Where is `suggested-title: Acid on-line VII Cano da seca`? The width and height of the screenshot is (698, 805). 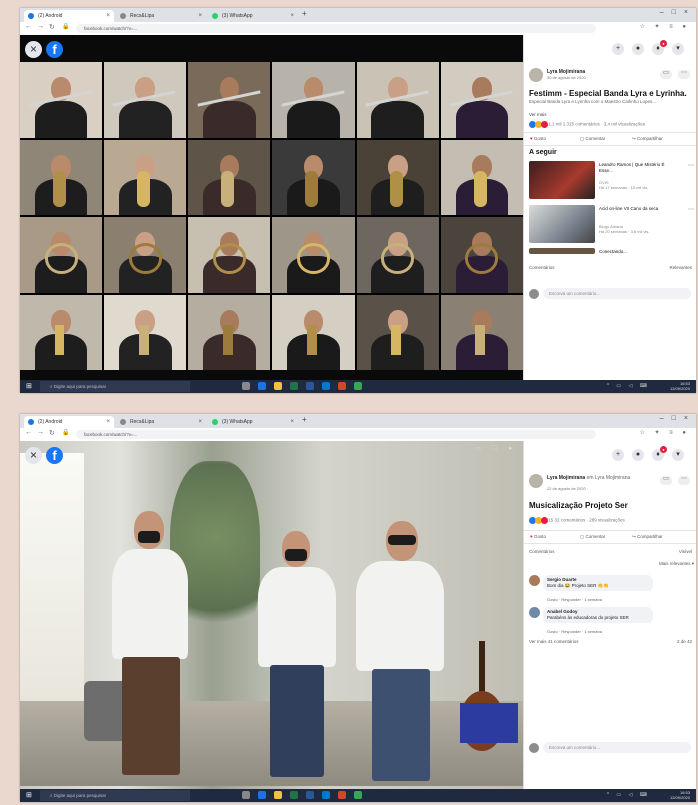
suggested-title: Acid on-line VII Cano da seca is located at coordinates (639, 209).